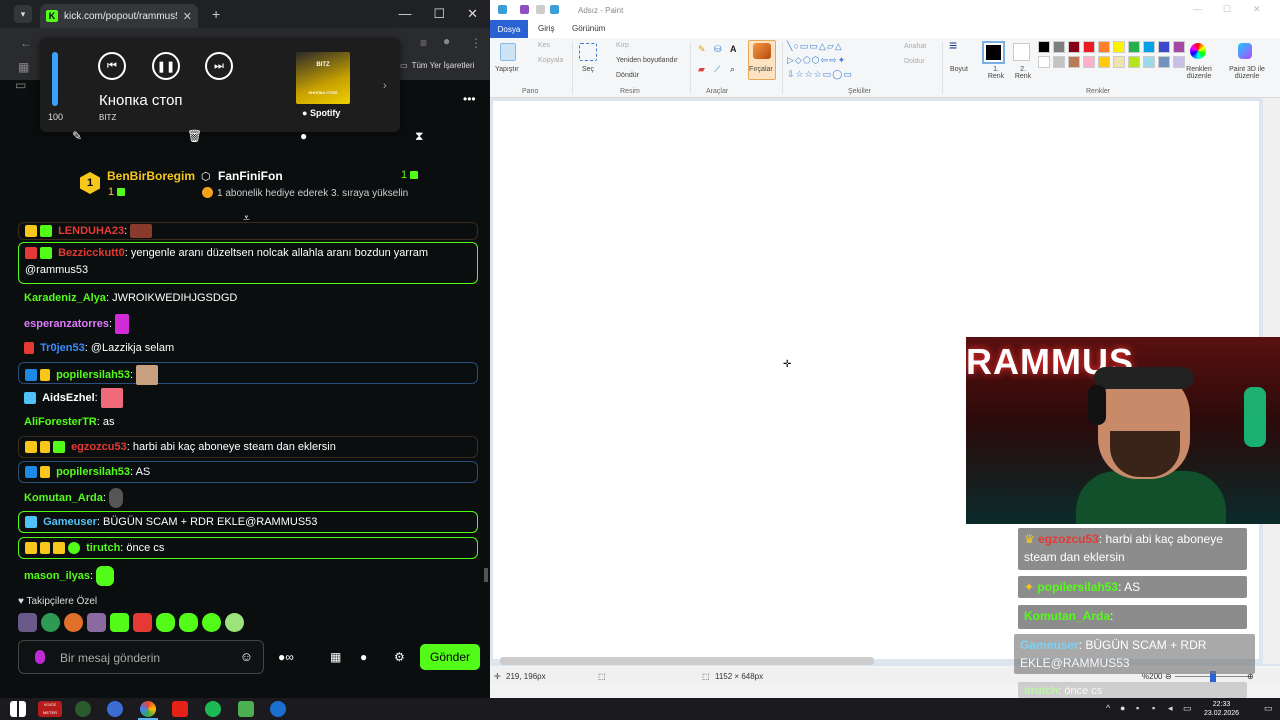 The height and width of the screenshot is (720, 1280). Describe the element at coordinates (1198, 51) in the screenshot. I see `edit-colors-icon` at that location.